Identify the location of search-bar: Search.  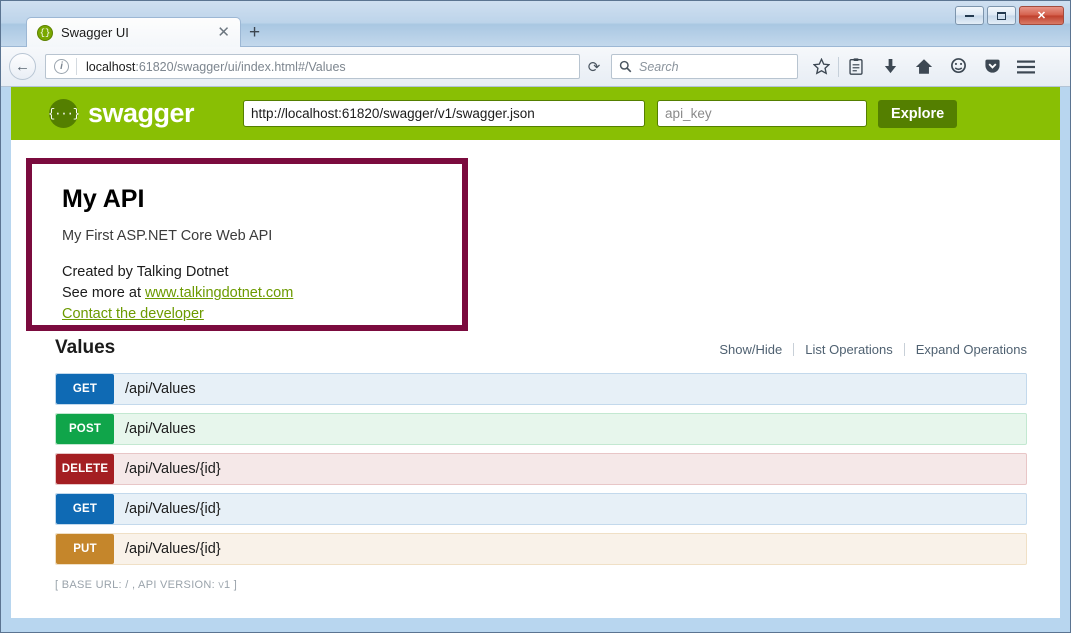
(704, 66).